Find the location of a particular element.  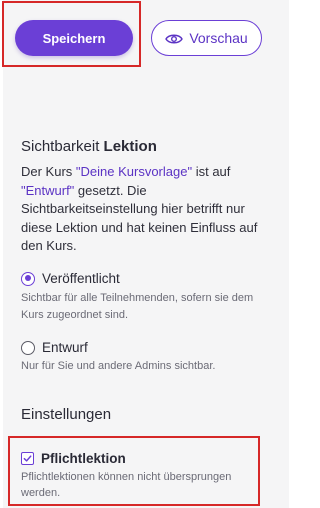

preview-label: Vorschau is located at coordinates (218, 38).